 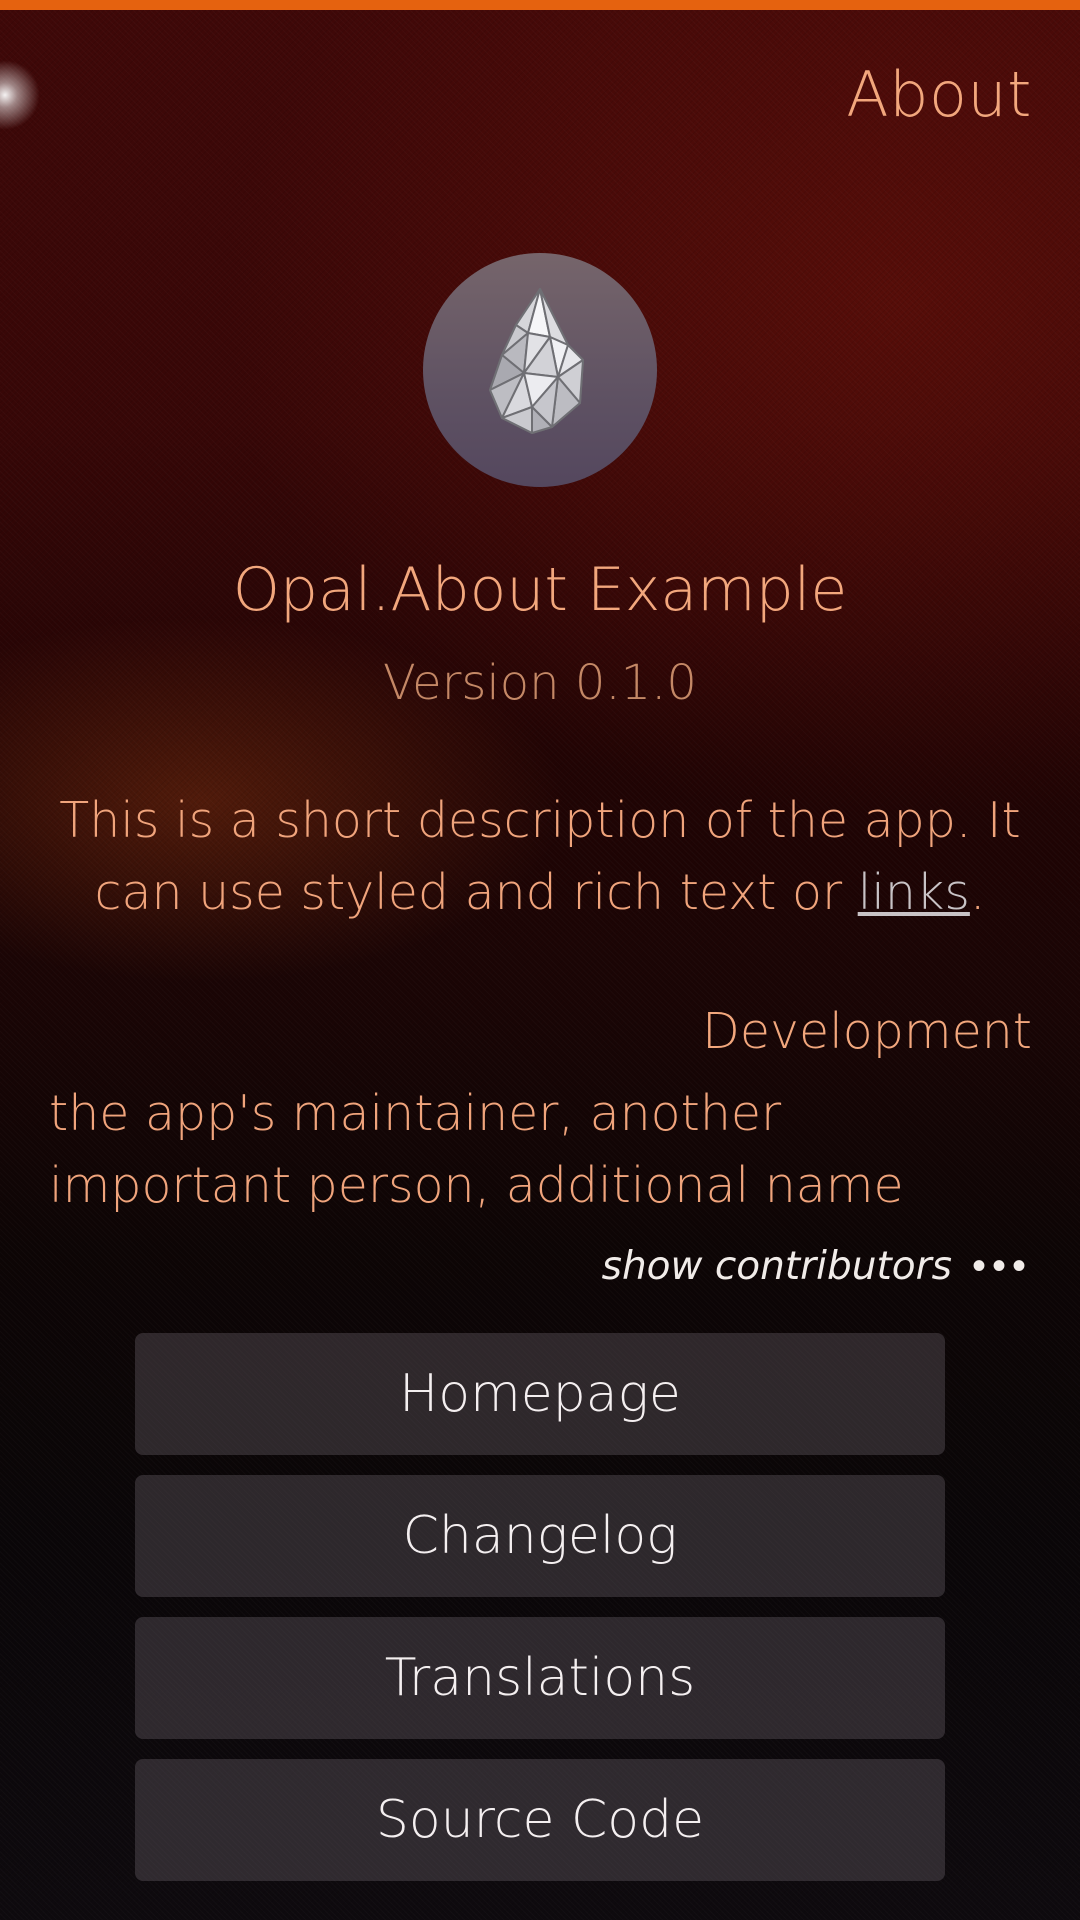 What do you see at coordinates (536, 361) in the screenshot?
I see `opal-gem-icon` at bounding box center [536, 361].